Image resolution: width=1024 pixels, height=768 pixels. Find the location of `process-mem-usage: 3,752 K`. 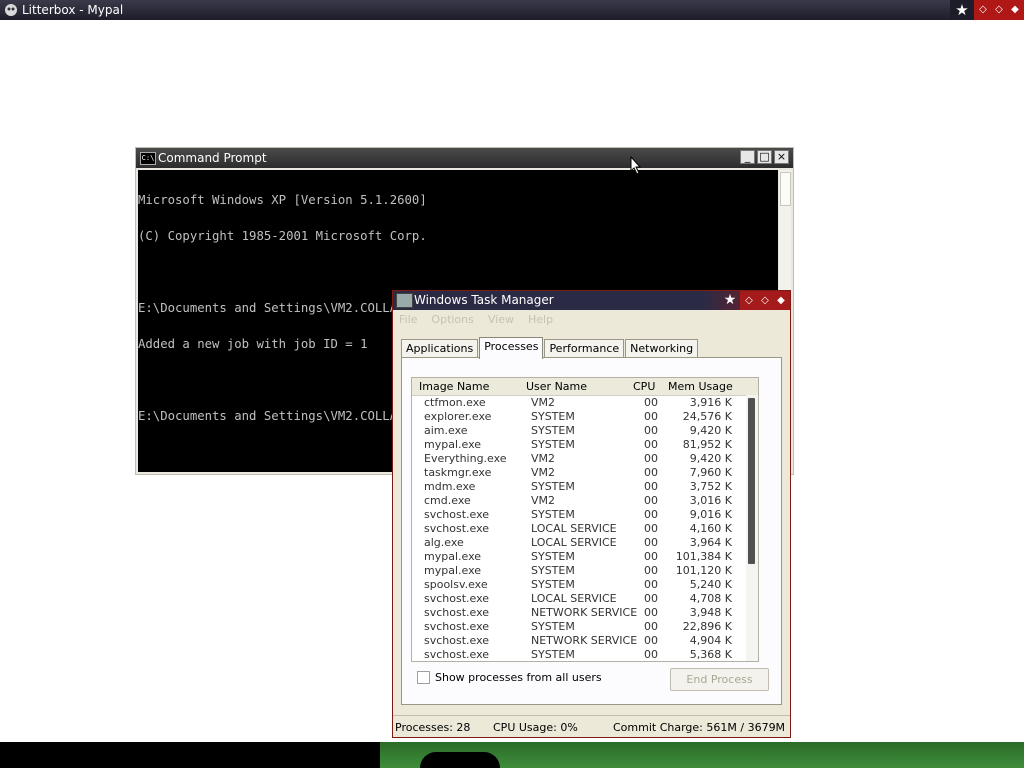

process-mem-usage: 3,752 K is located at coordinates (710, 486).